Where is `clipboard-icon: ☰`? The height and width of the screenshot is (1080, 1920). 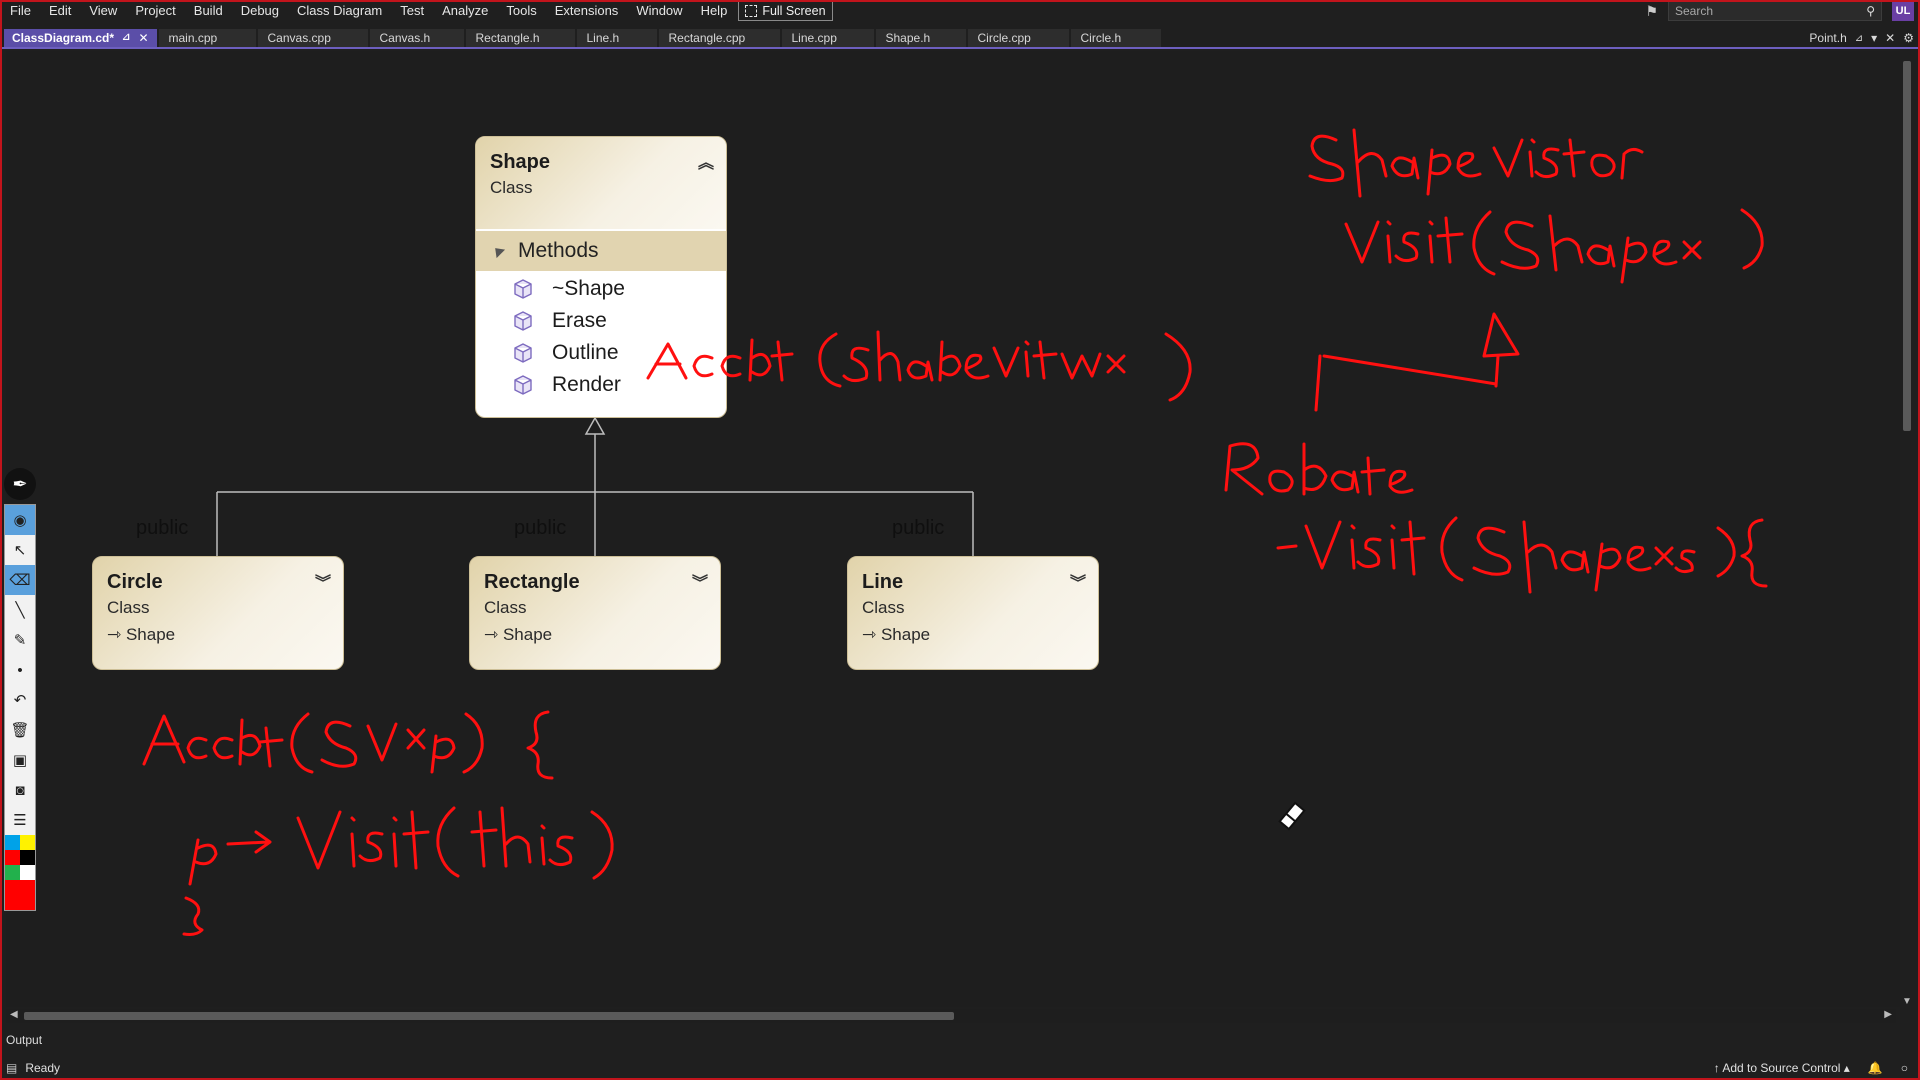 clipboard-icon: ☰ is located at coordinates (20, 820).